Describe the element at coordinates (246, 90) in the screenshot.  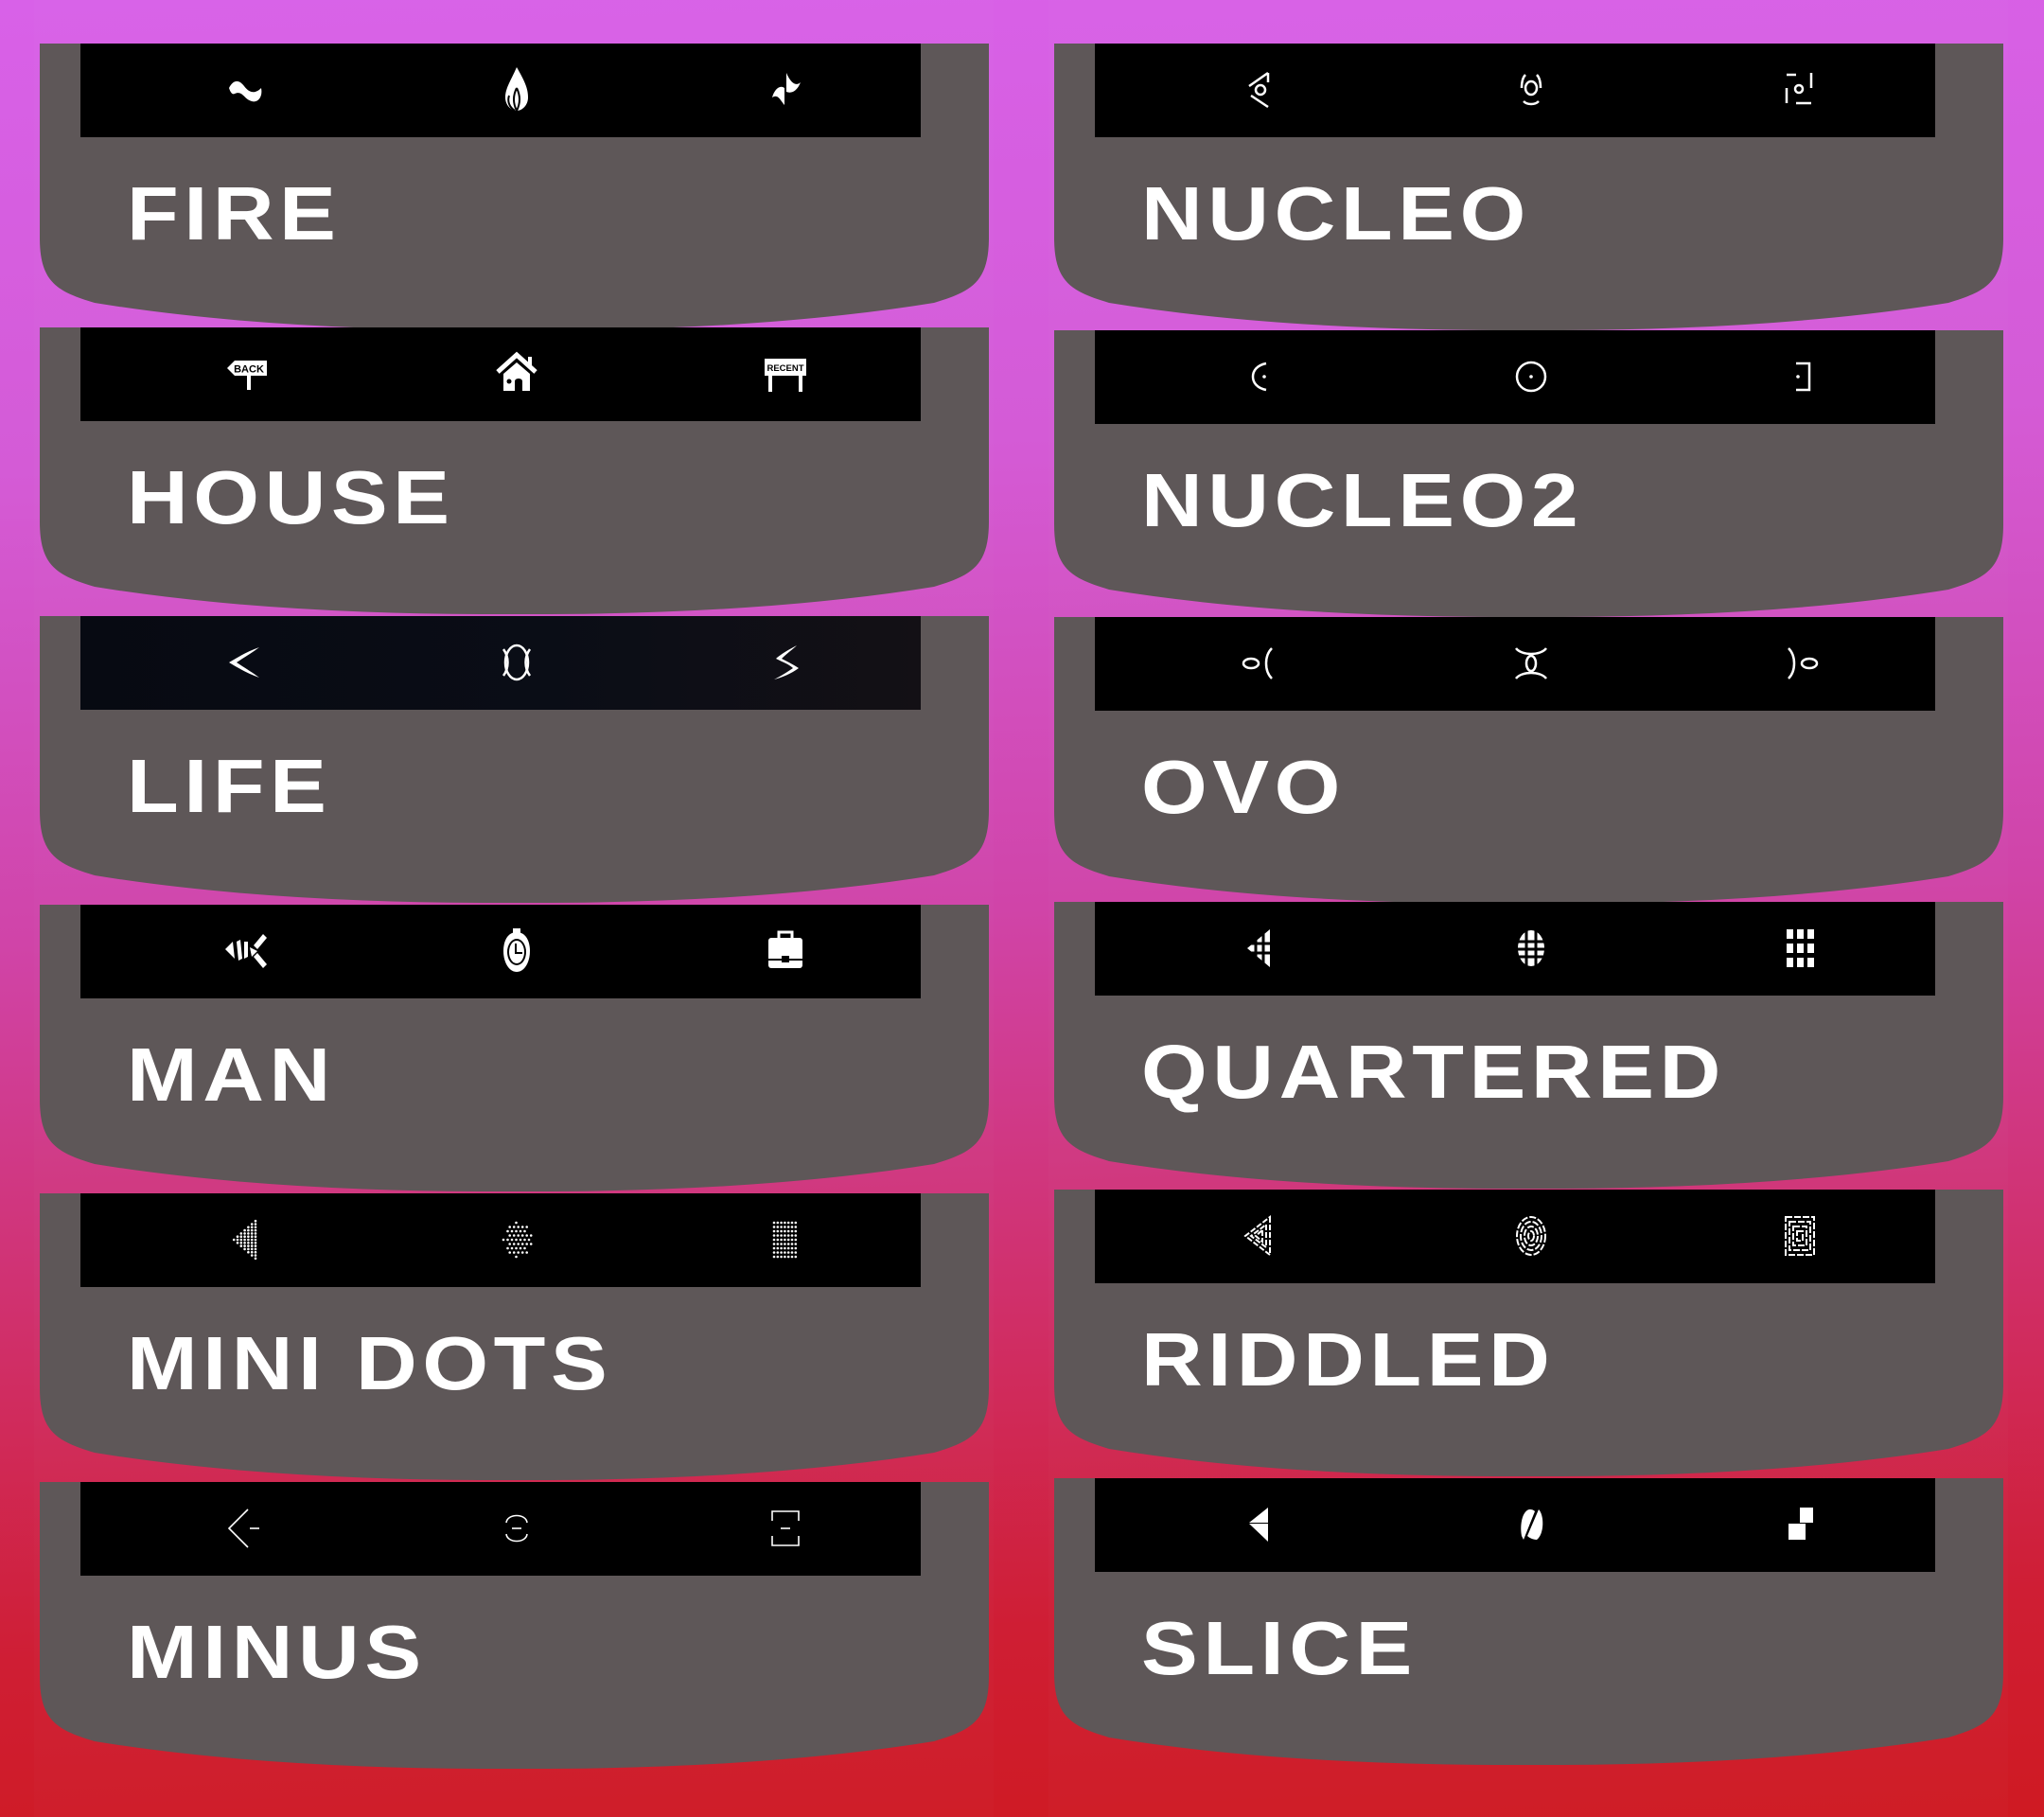
I see `fire-wave-back-icon` at that location.